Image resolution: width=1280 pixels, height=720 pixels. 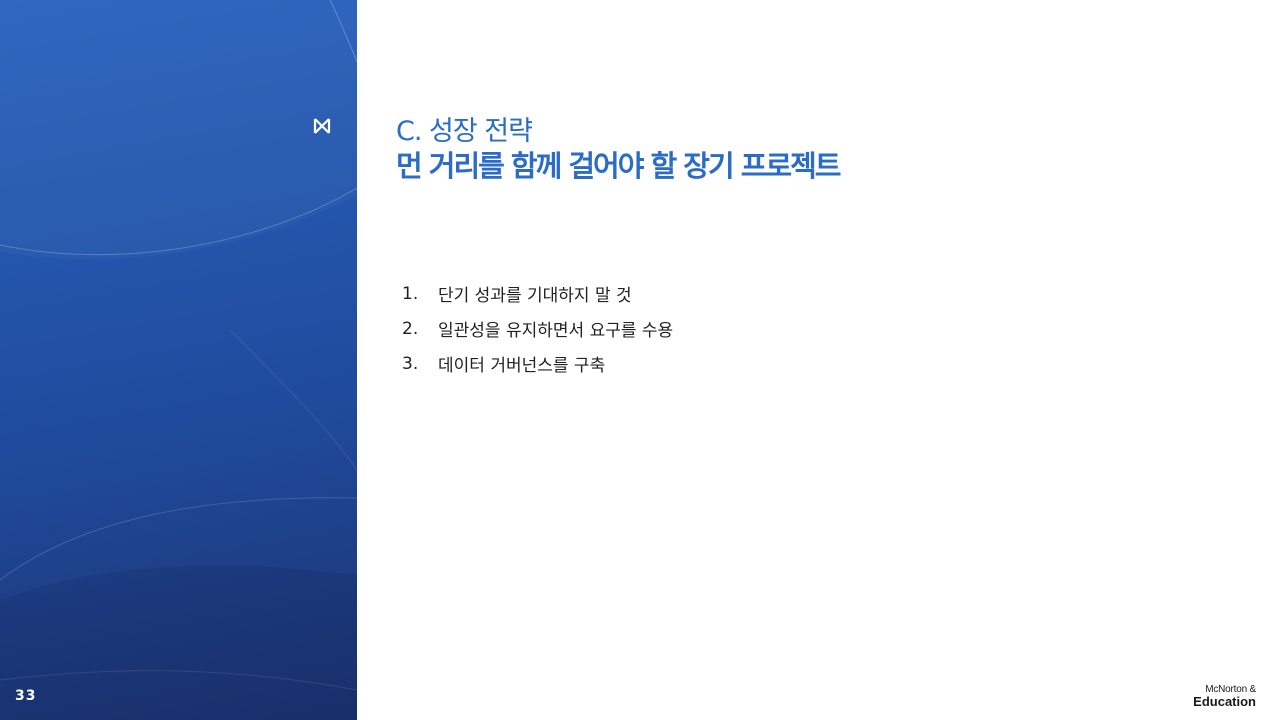 I want to click on title-block: C. 성장 전략 먼 거리를 함께 걸어야 할 장기 프로젝트, so click(x=618, y=150).